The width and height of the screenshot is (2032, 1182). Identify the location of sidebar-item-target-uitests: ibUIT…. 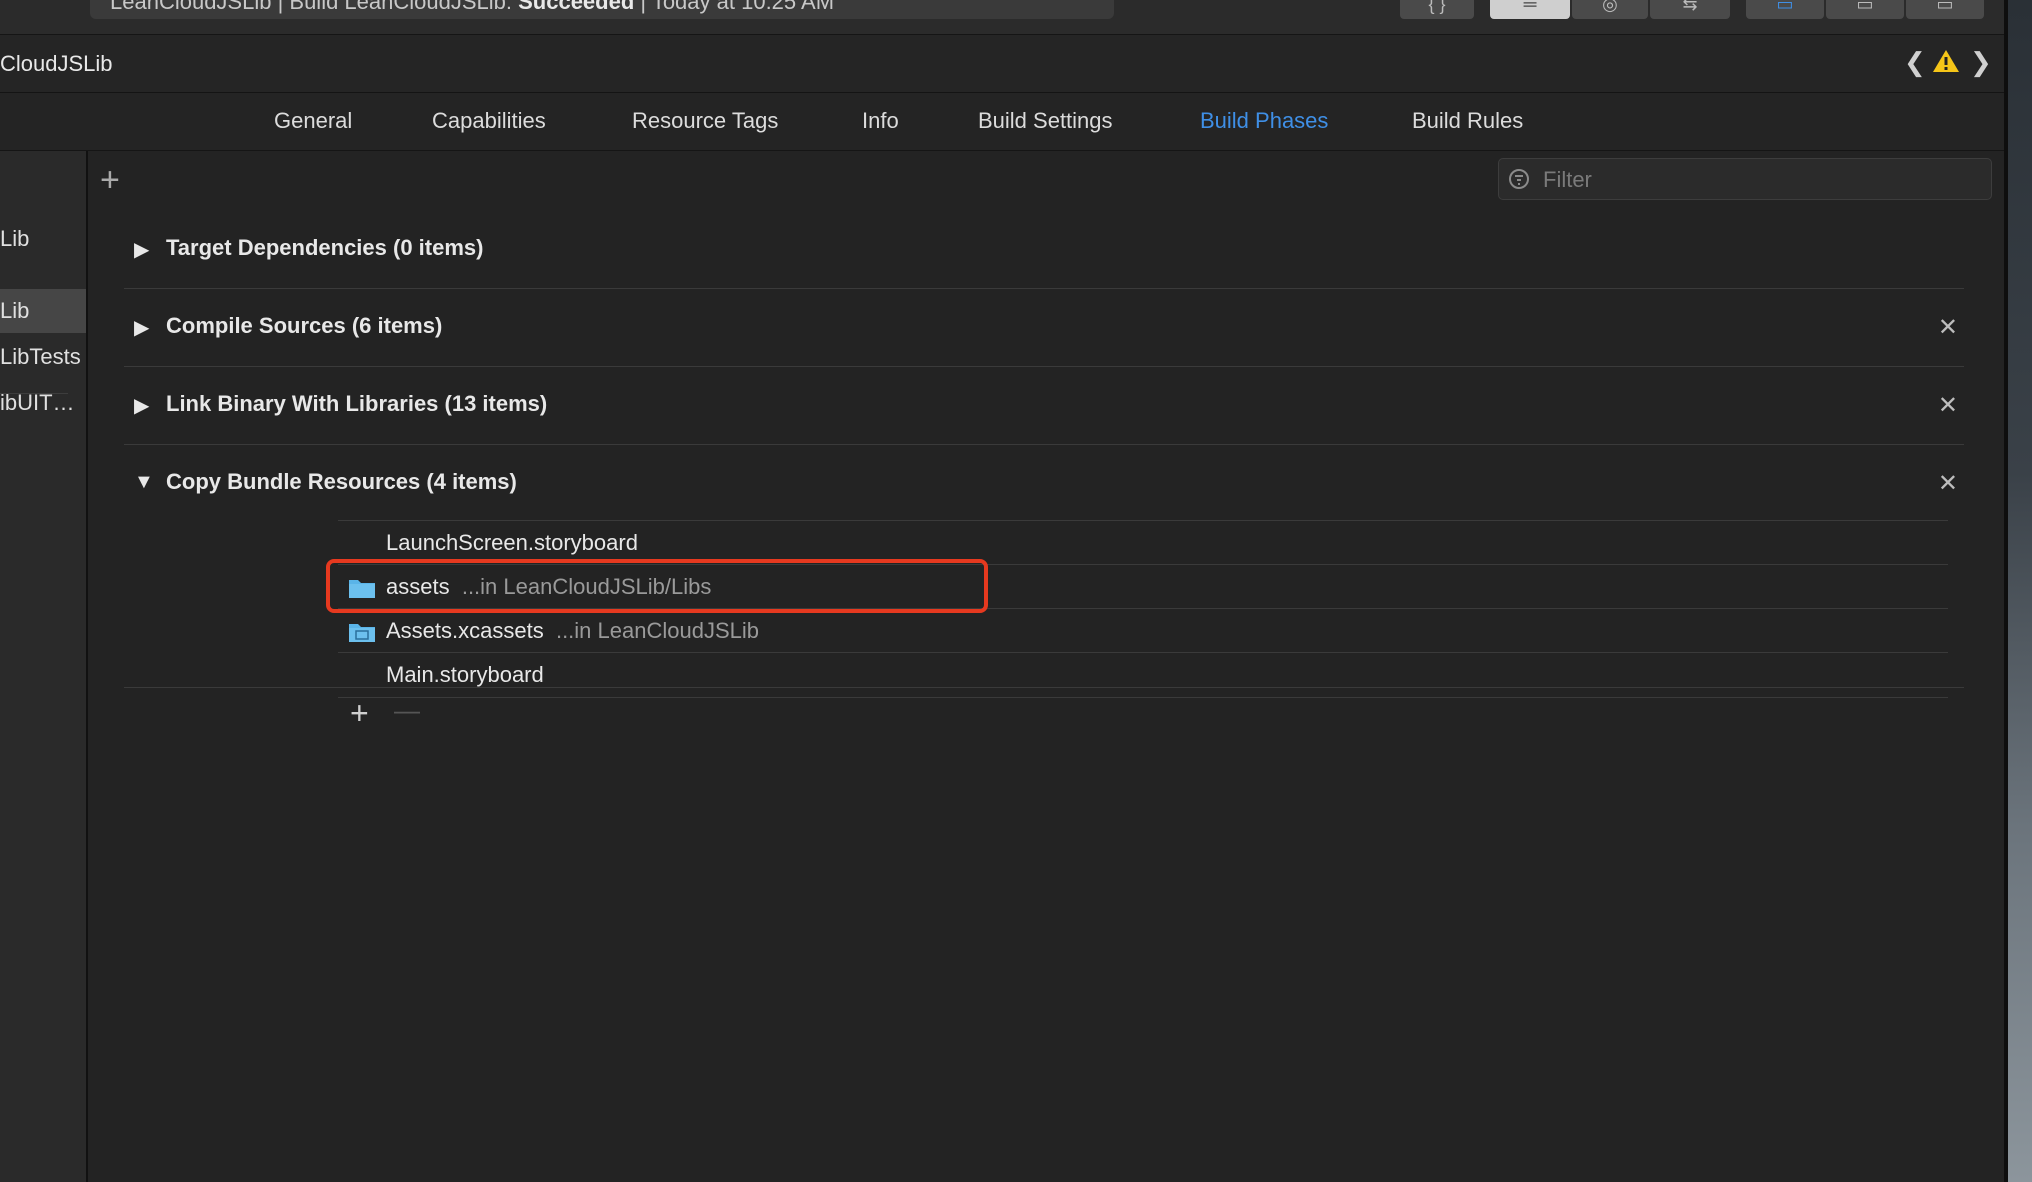
(43, 403).